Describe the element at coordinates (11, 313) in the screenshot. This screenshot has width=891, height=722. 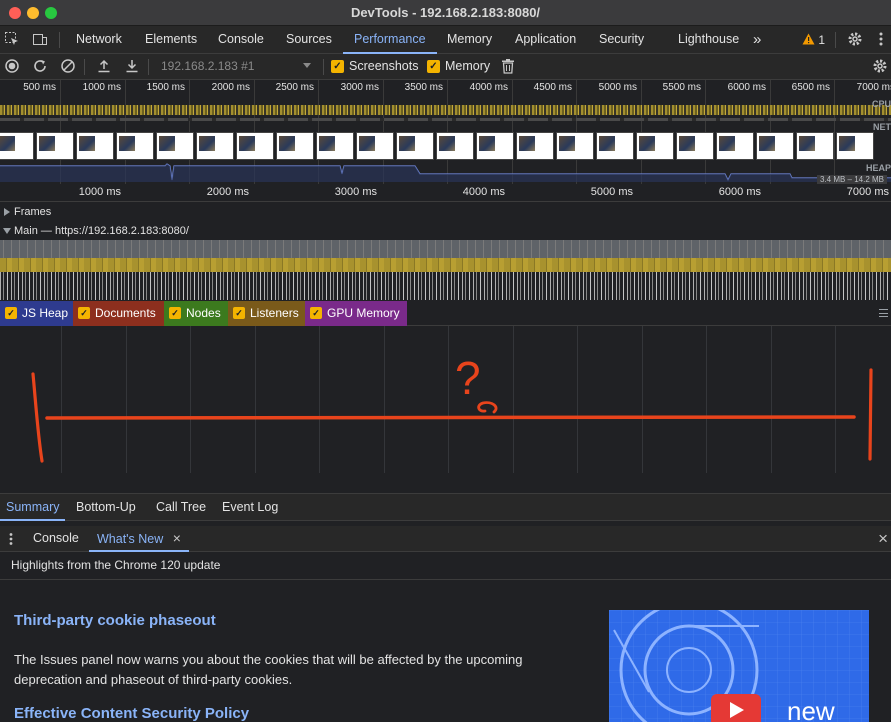
I see `js-heap-checkbox: ✓` at that location.